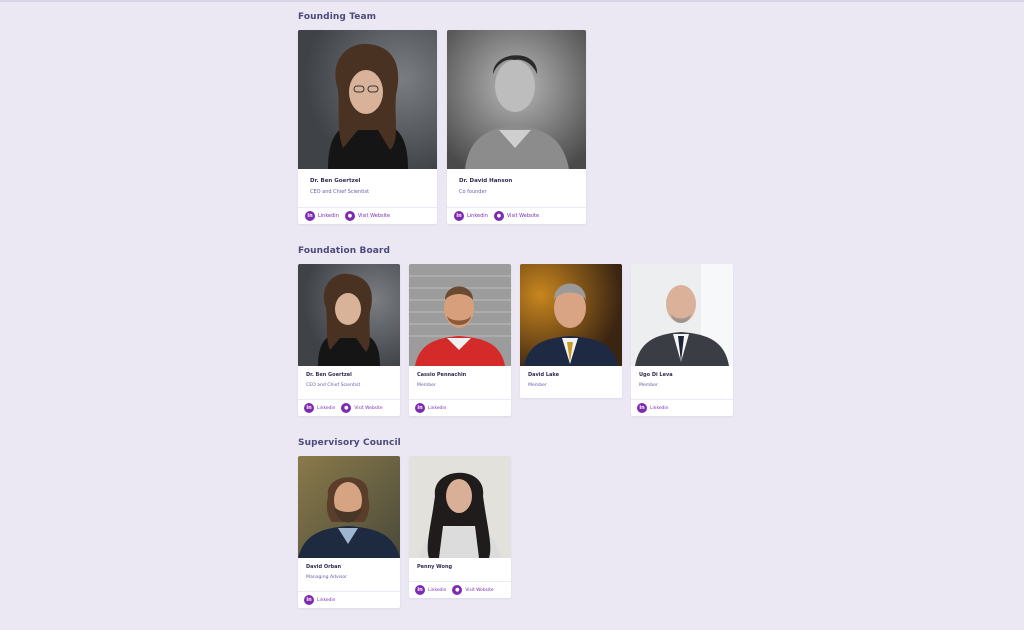 This screenshot has height=630, width=1024. What do you see at coordinates (337, 17) in the screenshot?
I see `section-title: Founding Team` at bounding box center [337, 17].